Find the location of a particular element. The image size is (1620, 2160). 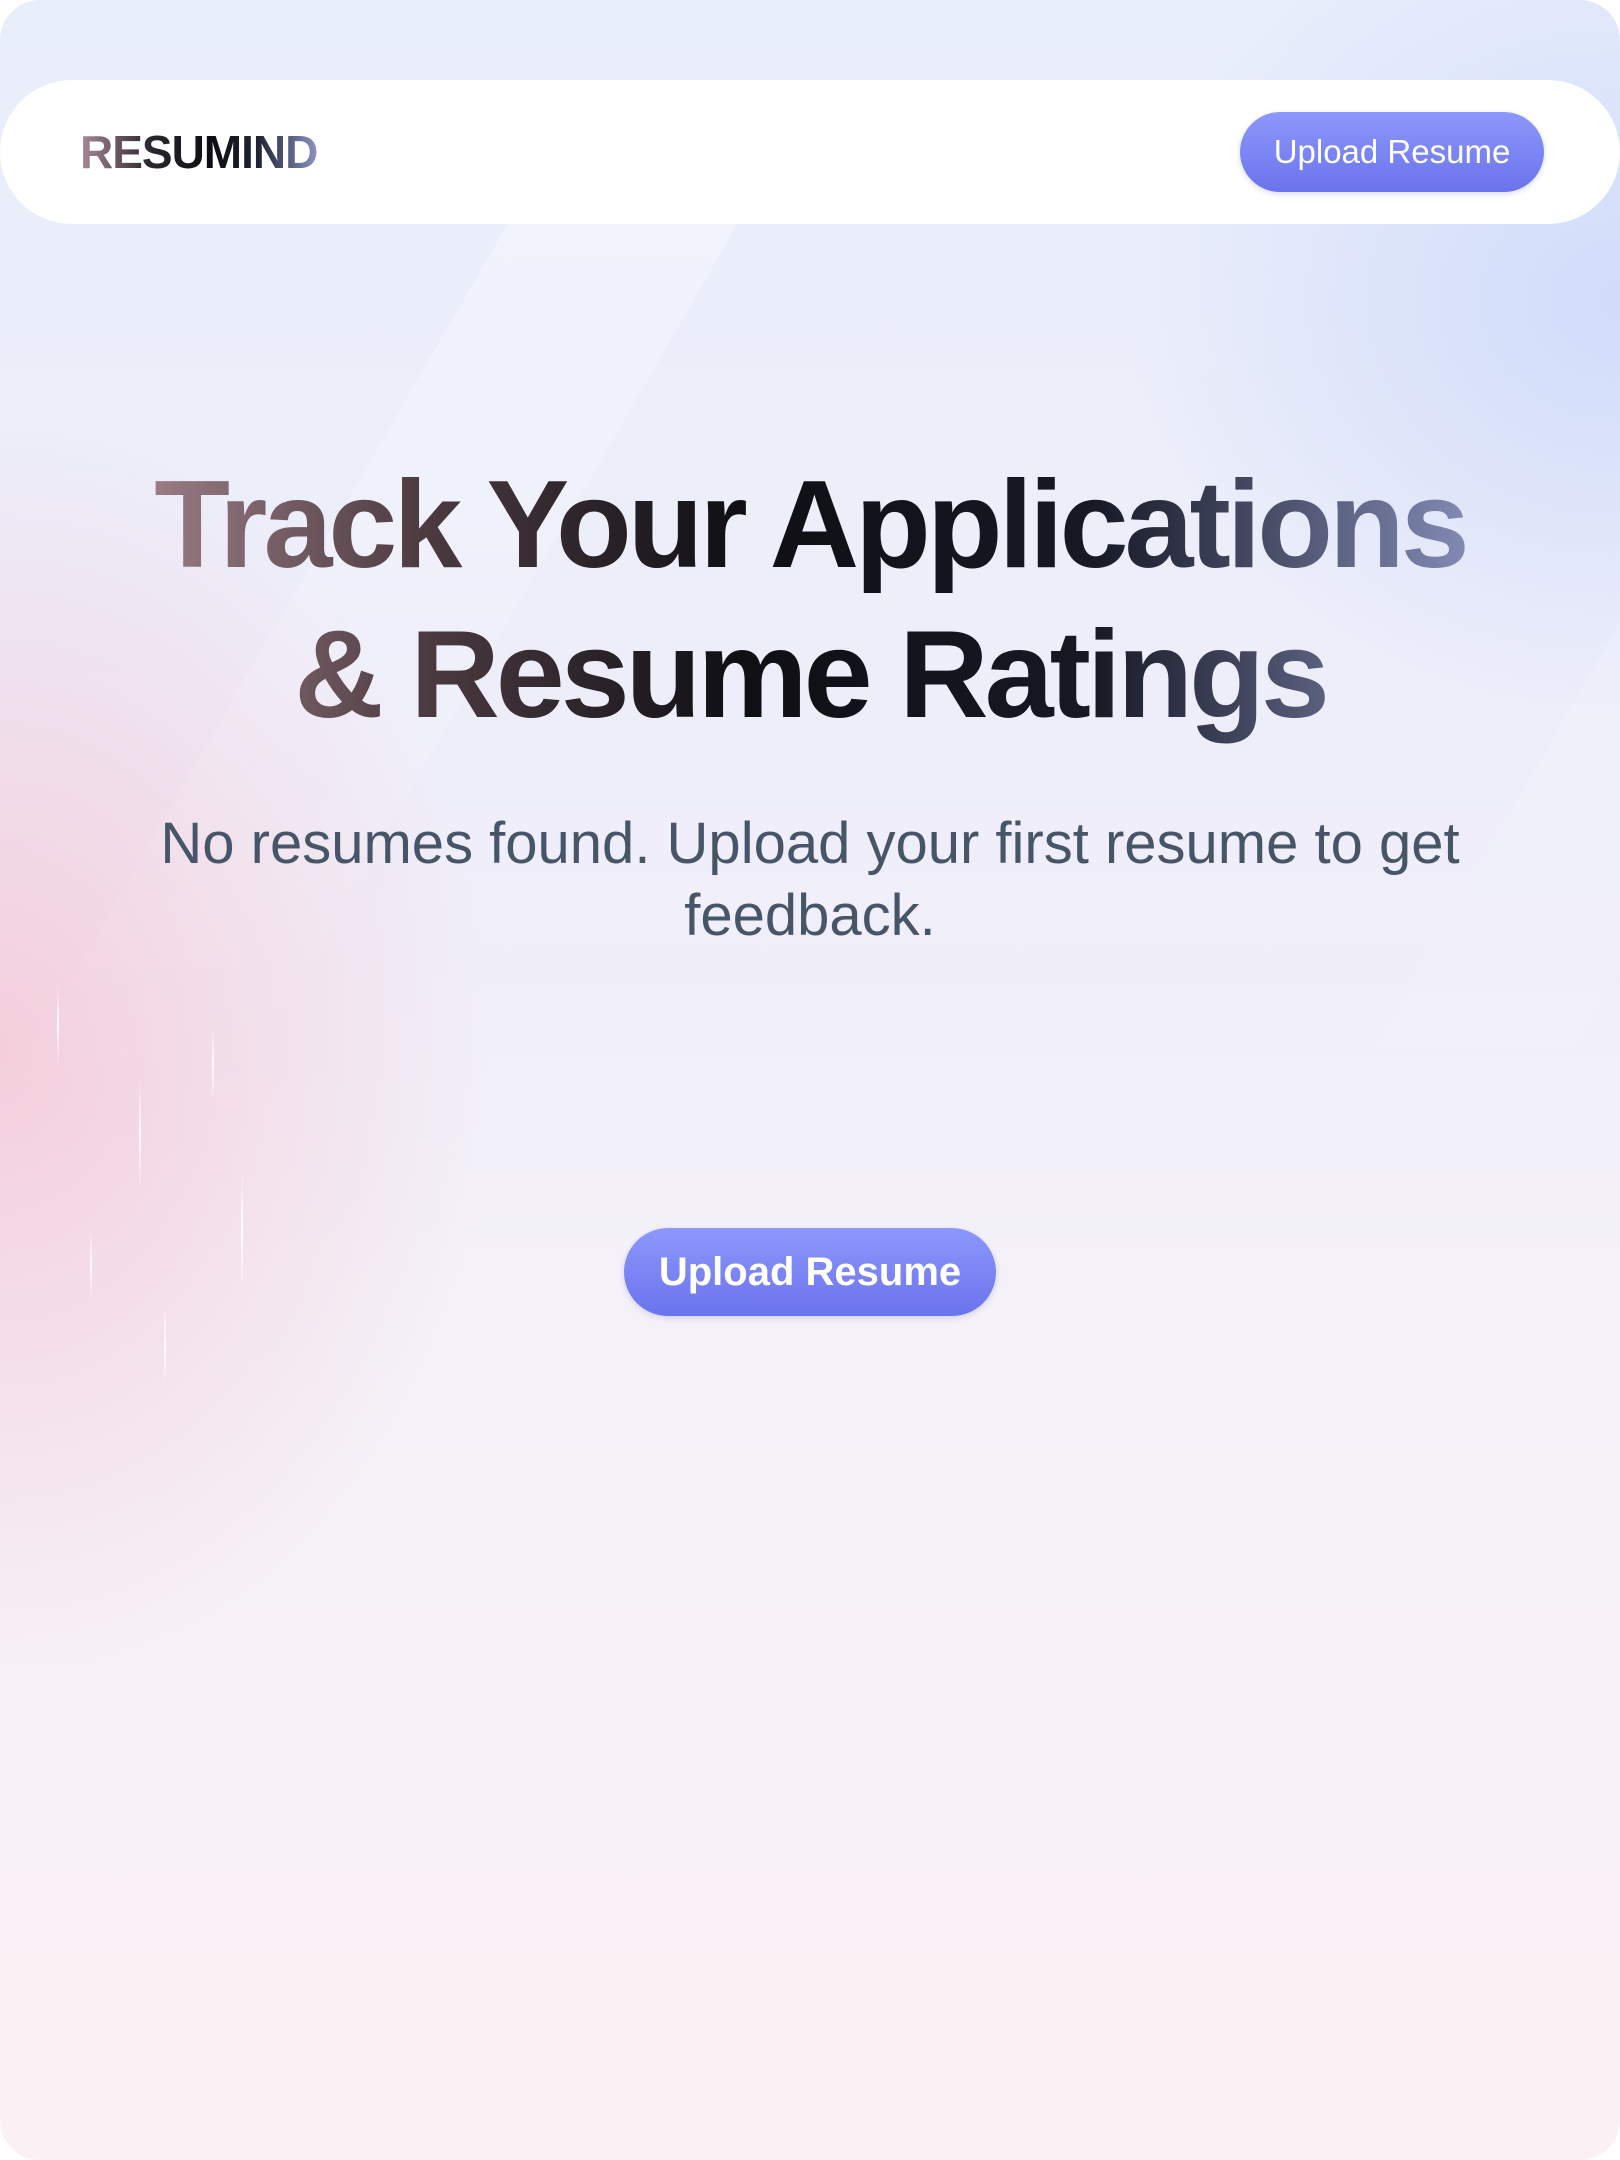

nav-upload-resume-button: Upload Resume is located at coordinates (1392, 152).